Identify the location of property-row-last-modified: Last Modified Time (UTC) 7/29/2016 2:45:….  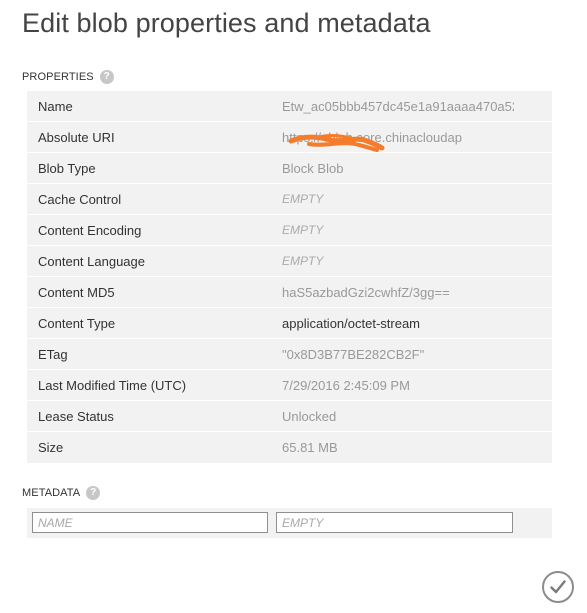
(289, 385).